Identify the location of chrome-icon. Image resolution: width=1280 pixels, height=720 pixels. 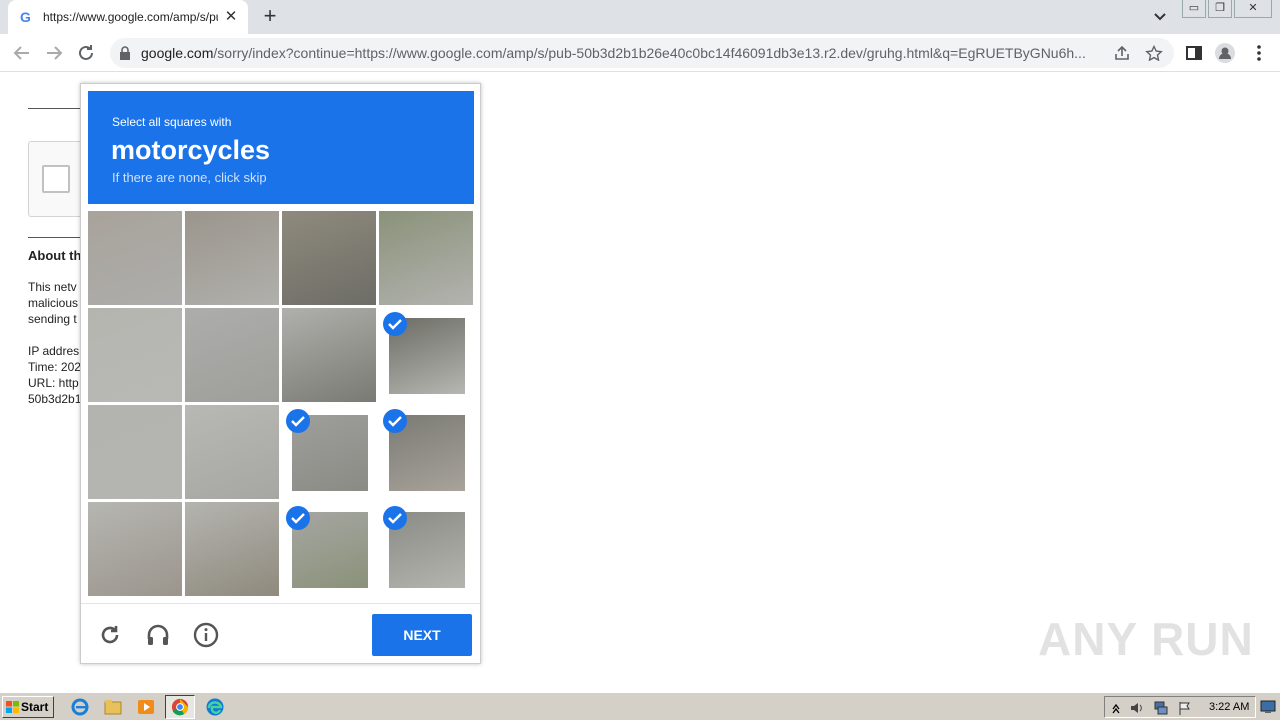
(180, 707).